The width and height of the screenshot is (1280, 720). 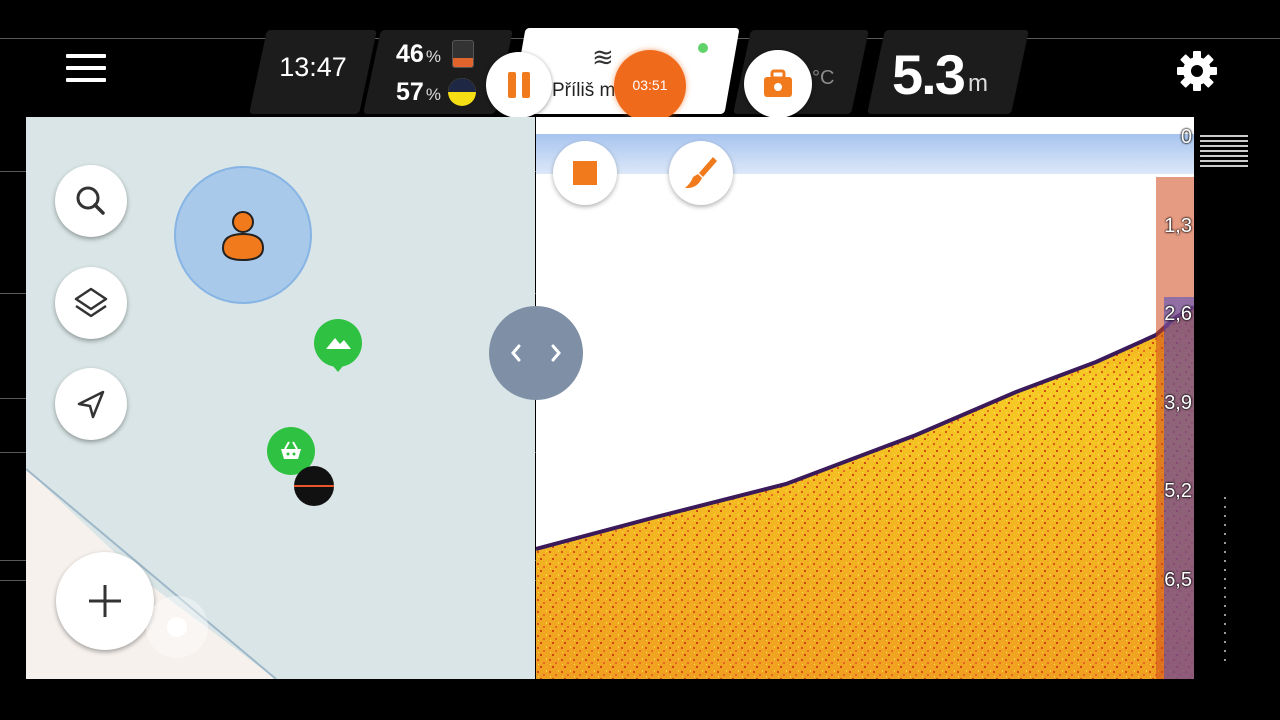 I want to click on sonar-battery: 57%, so click(x=418, y=92).